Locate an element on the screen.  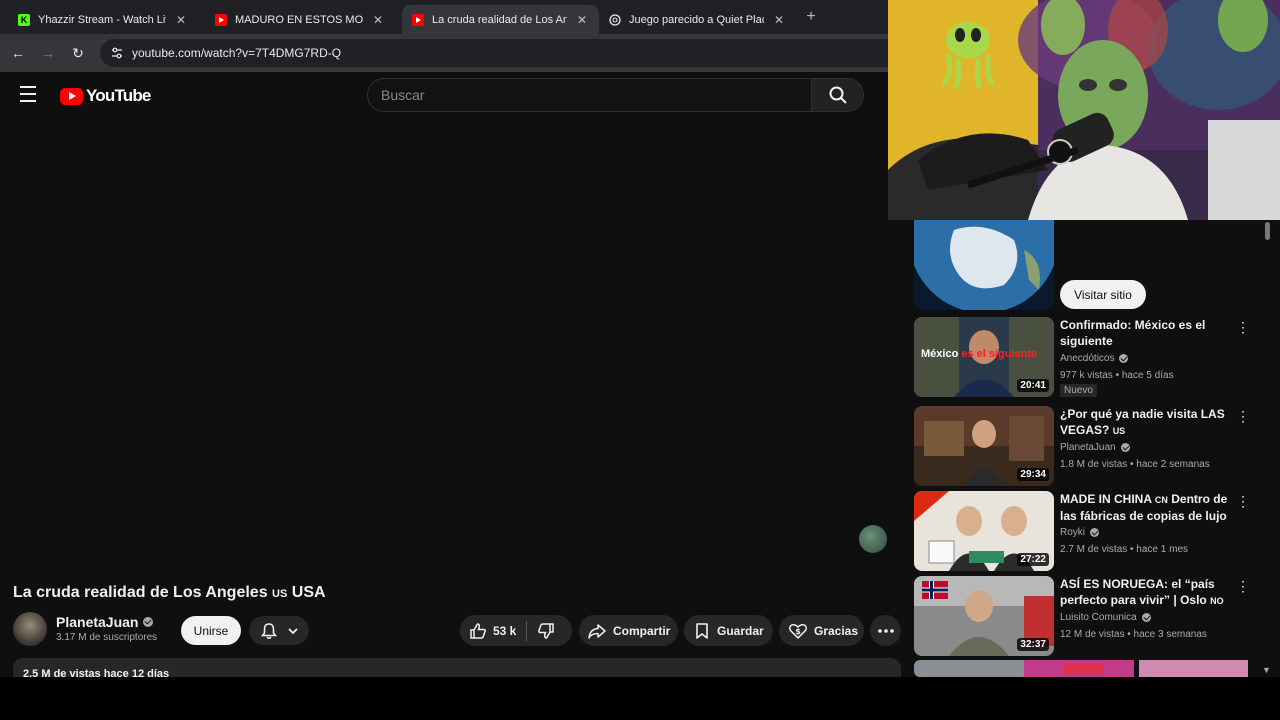
bookmark-icon is located at coordinates (702, 630).